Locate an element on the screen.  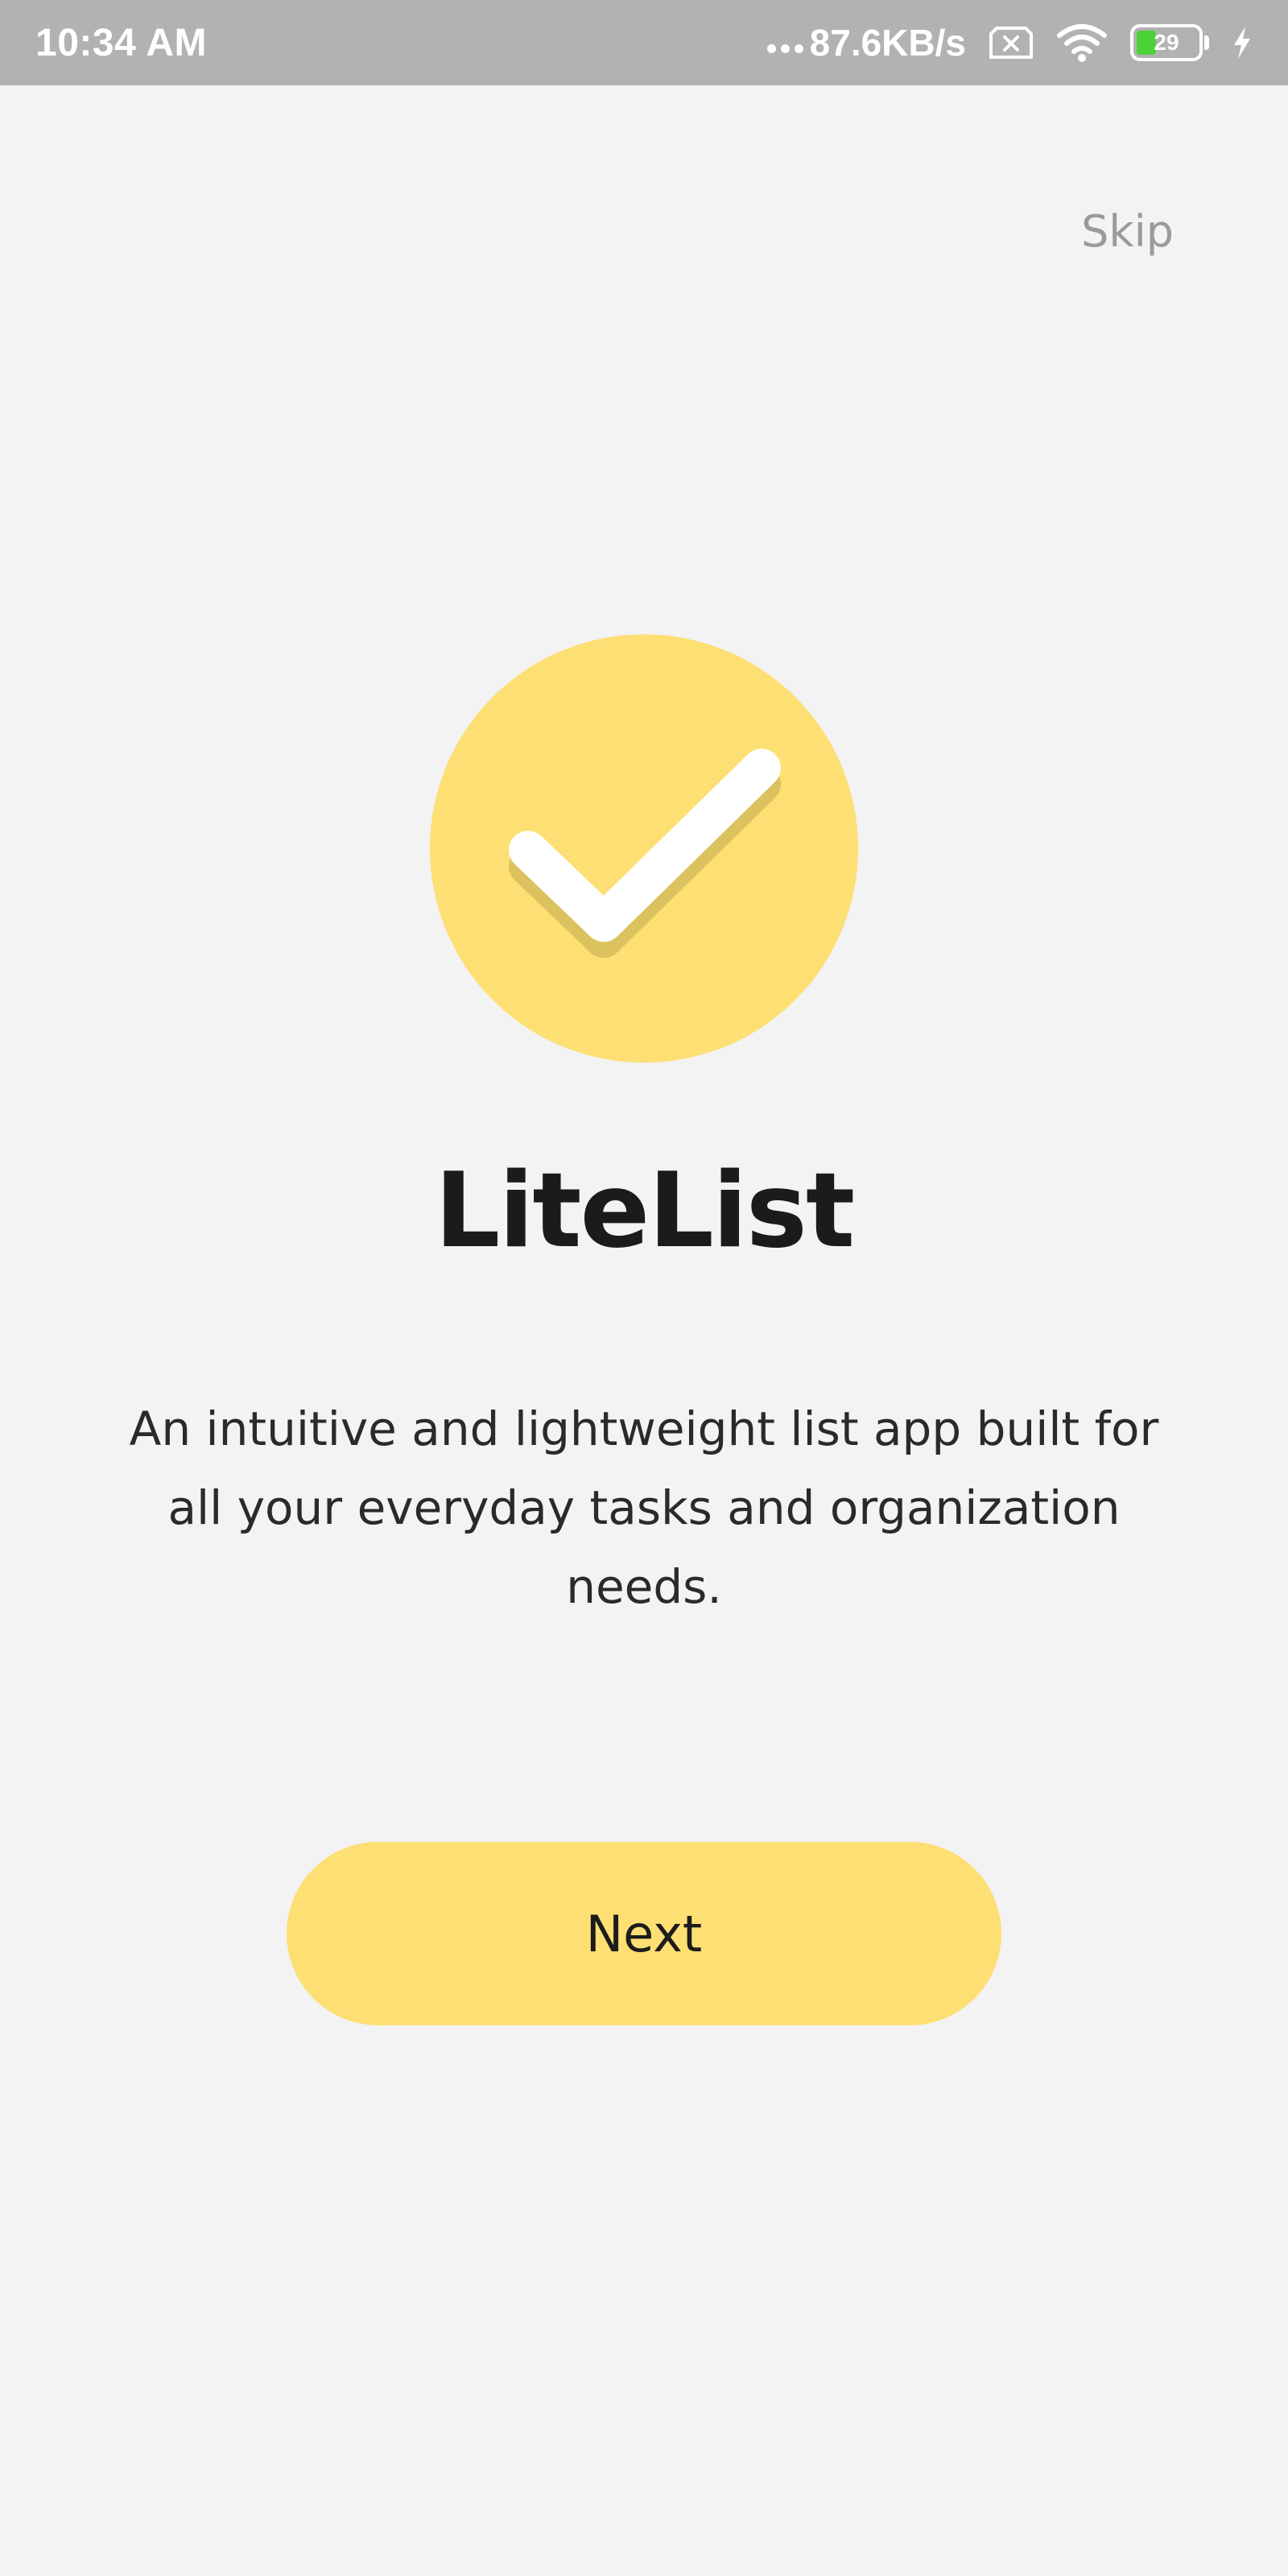
app-title: LiteList is located at coordinates (644, 1211).